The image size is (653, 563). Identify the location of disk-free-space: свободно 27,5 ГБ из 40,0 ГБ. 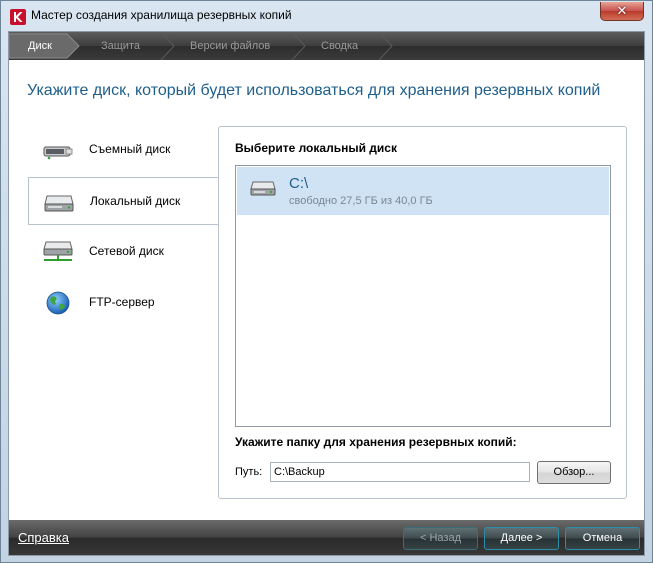
(361, 201).